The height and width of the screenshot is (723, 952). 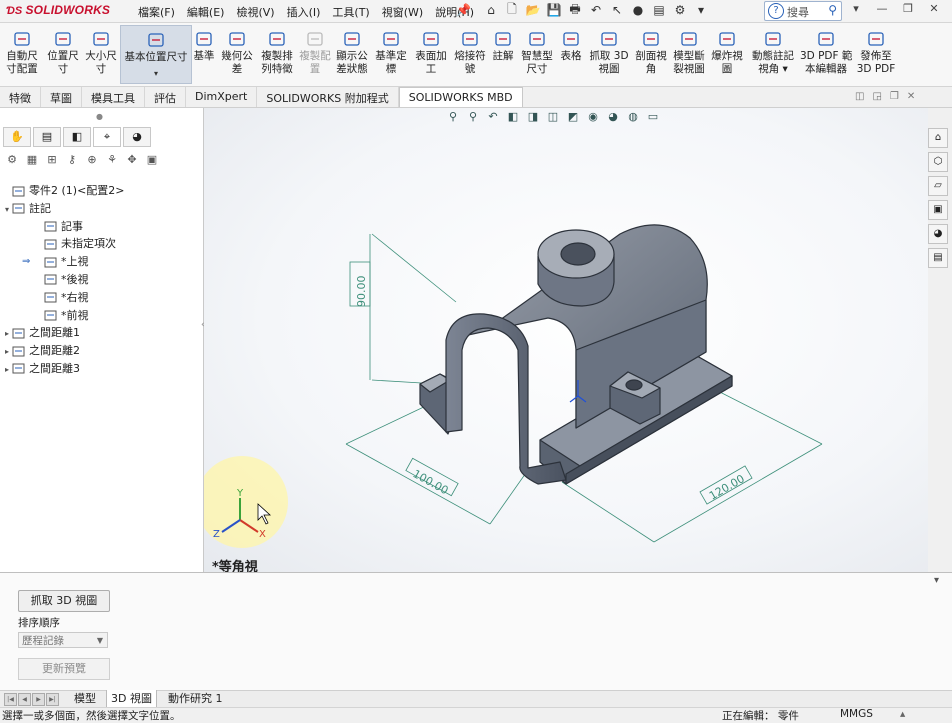 I want to click on tree-node: ▸ 之間距離3, so click(x=101, y=369).